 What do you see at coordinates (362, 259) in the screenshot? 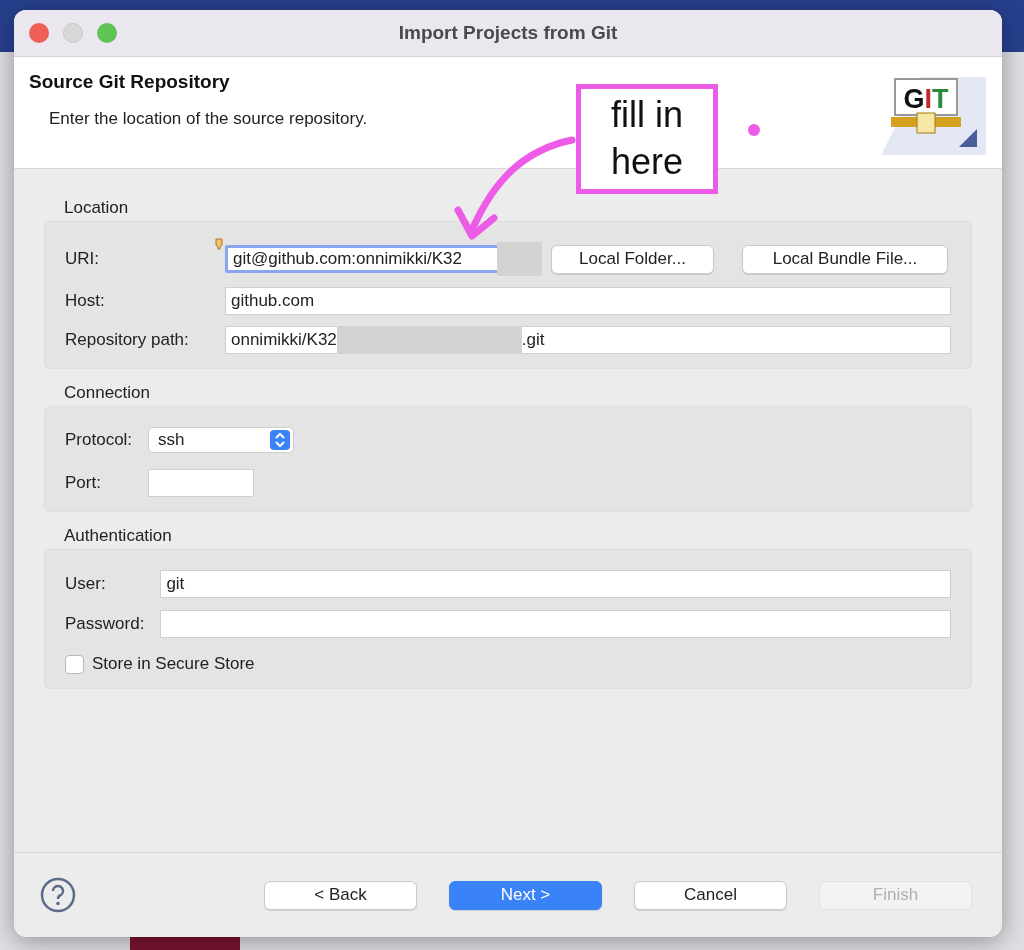
I see `text-field: git@github.com:onnimikki/K32` at bounding box center [362, 259].